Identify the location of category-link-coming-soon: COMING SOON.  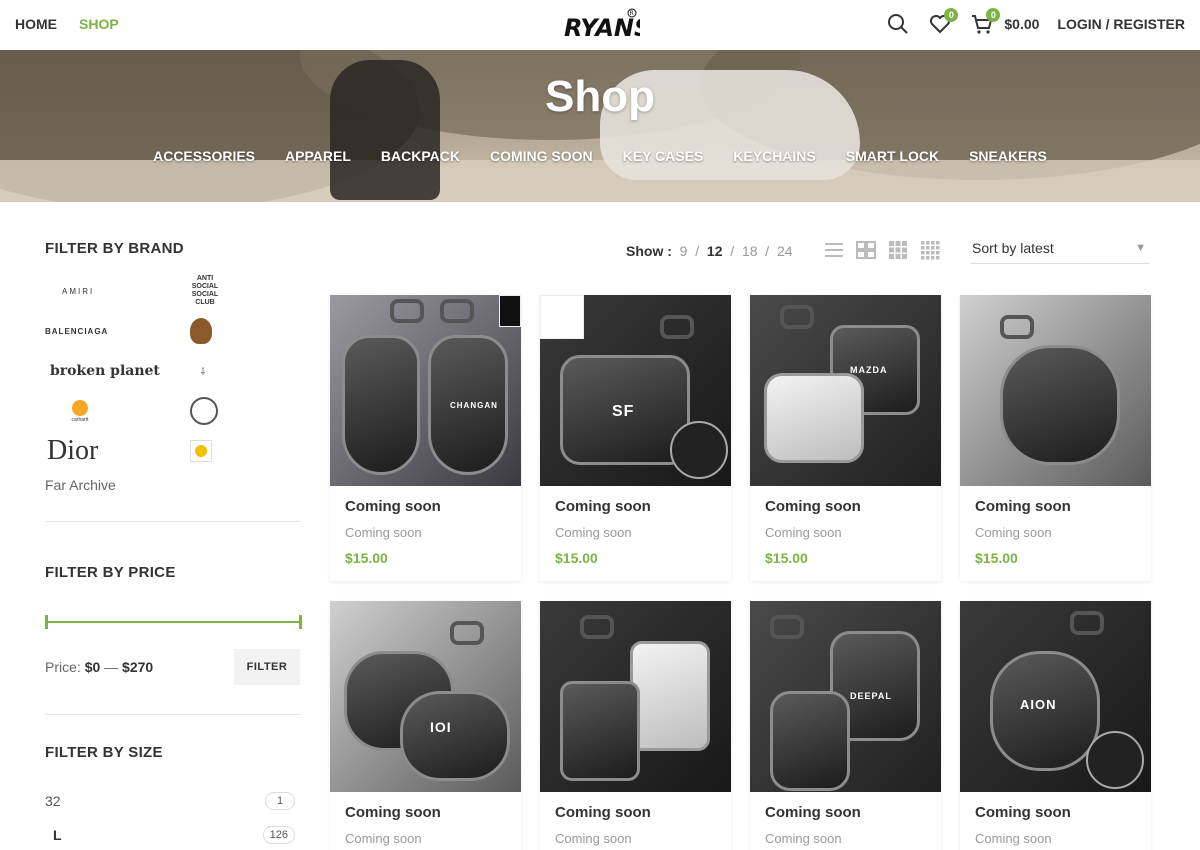
(541, 156).